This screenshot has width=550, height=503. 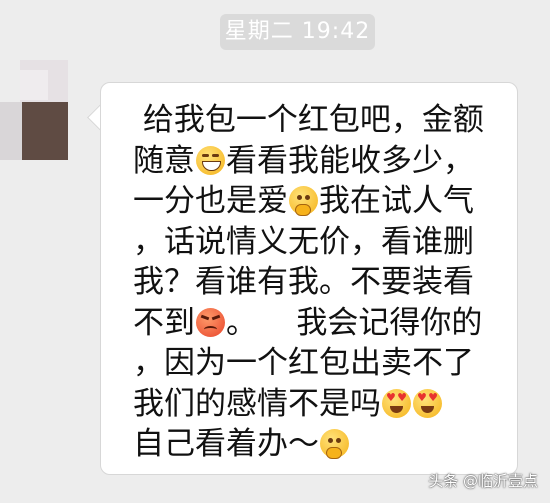 I want to click on message-line: ，话说情义无价，看谁删, so click(x=320, y=242).